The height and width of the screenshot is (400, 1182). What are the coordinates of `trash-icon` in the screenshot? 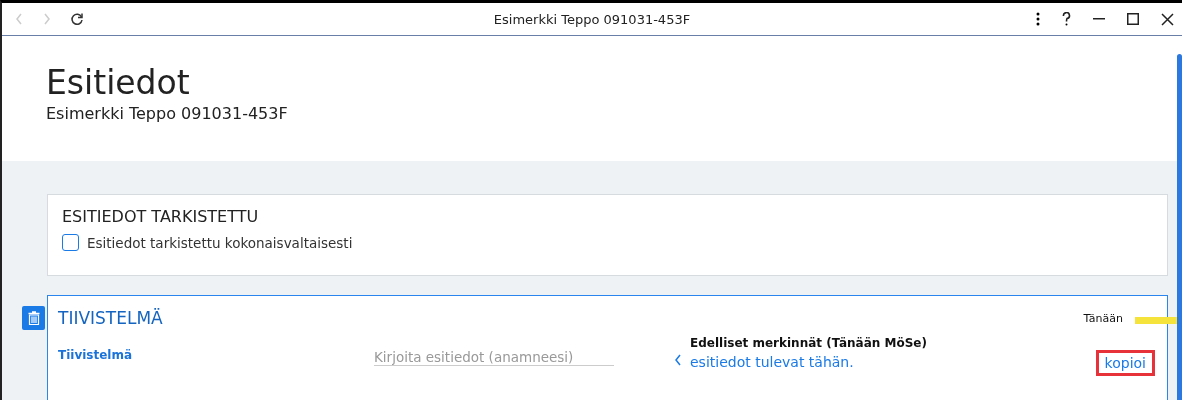 It's located at (33, 318).